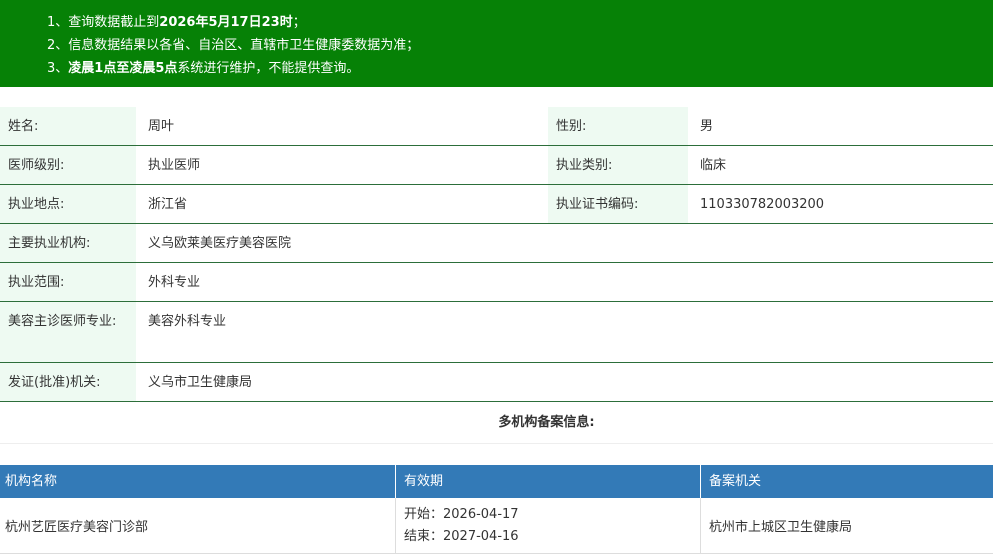 The height and width of the screenshot is (554, 993). Describe the element at coordinates (198, 525) in the screenshot. I see `row-org-name: 杭州艺匠医疗美容门诊部` at that location.